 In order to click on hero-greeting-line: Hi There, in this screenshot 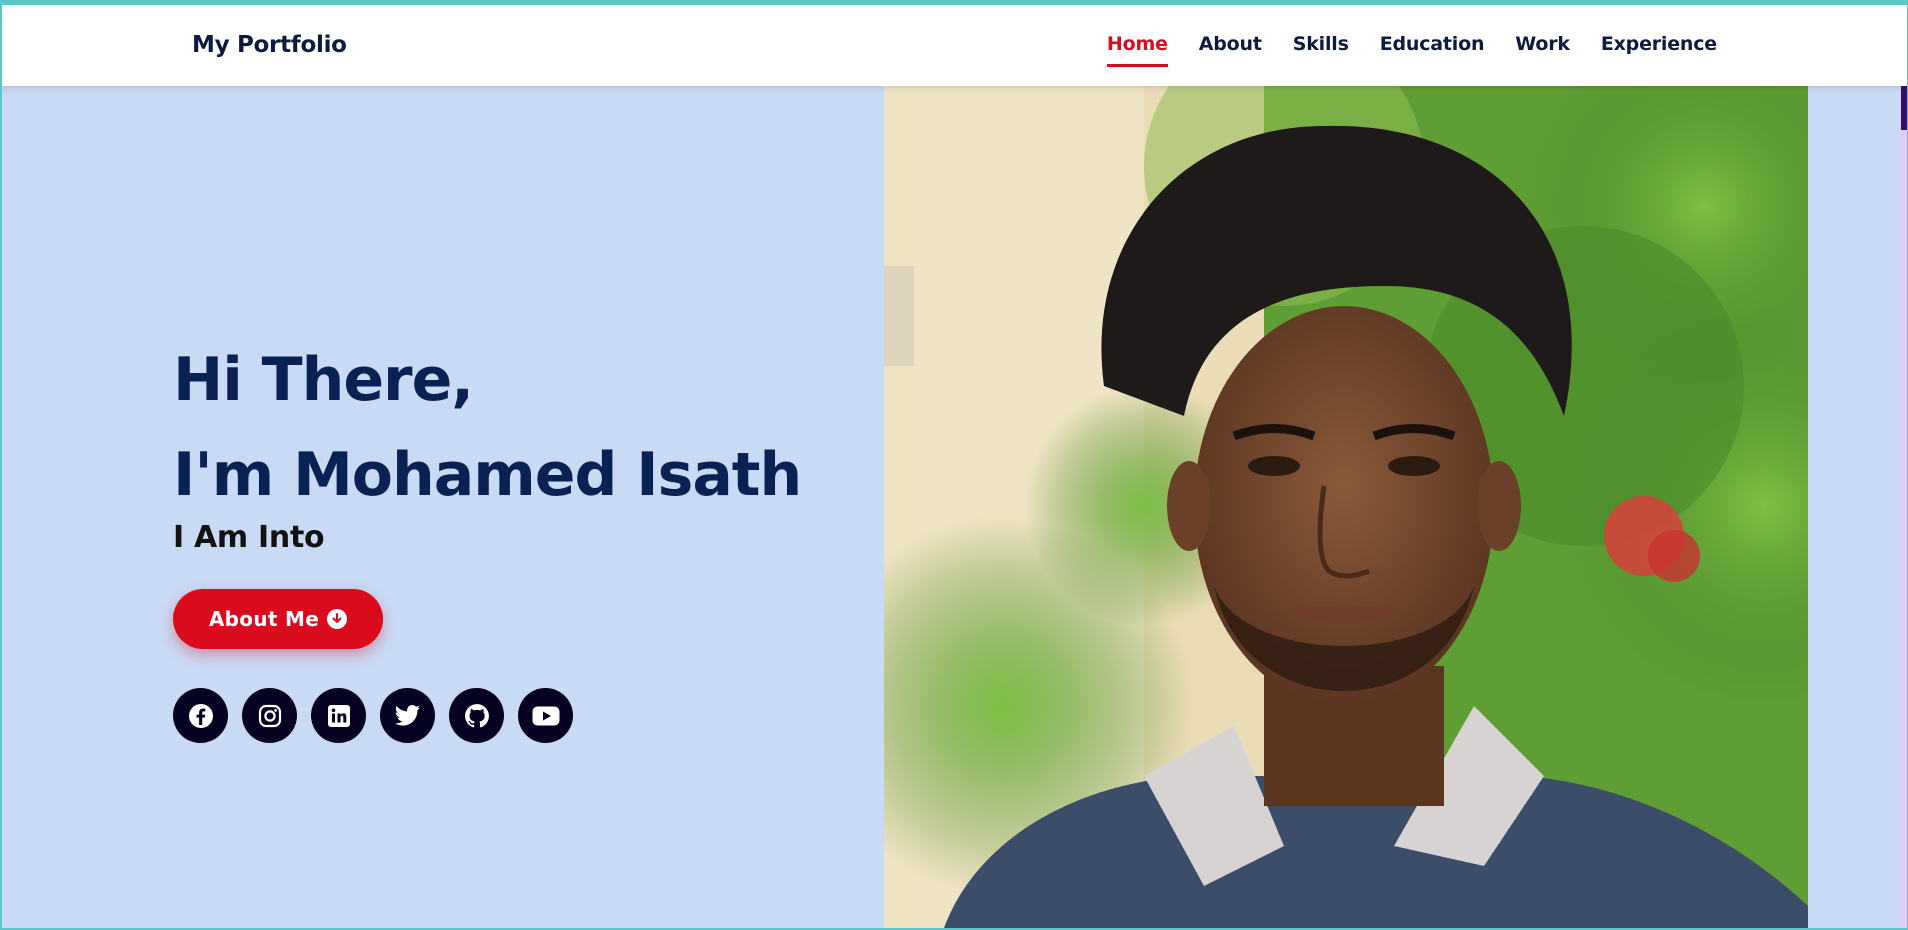, I will do `click(323, 380)`.